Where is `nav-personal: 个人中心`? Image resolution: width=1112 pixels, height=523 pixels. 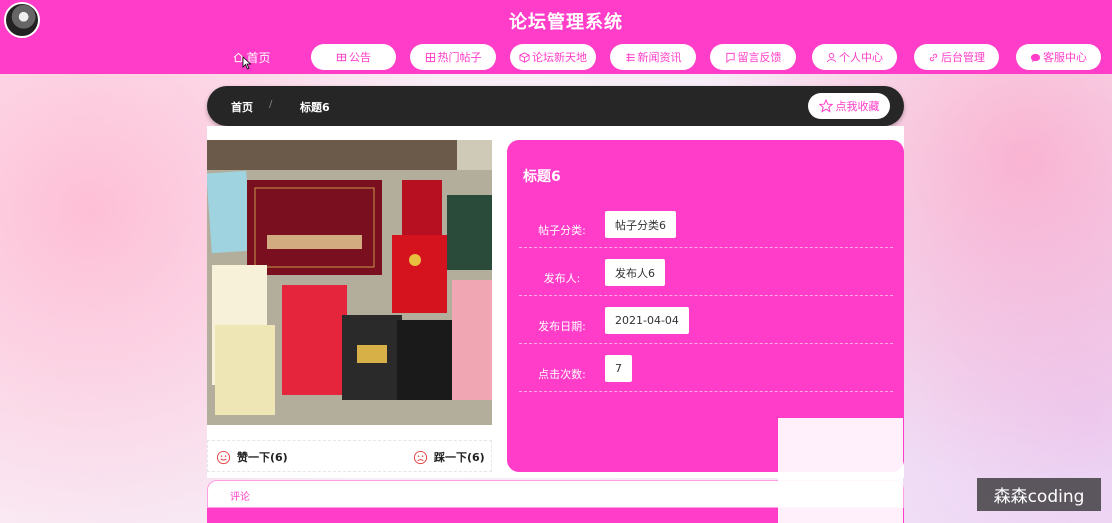
nav-personal: 个人中心 is located at coordinates (854, 57).